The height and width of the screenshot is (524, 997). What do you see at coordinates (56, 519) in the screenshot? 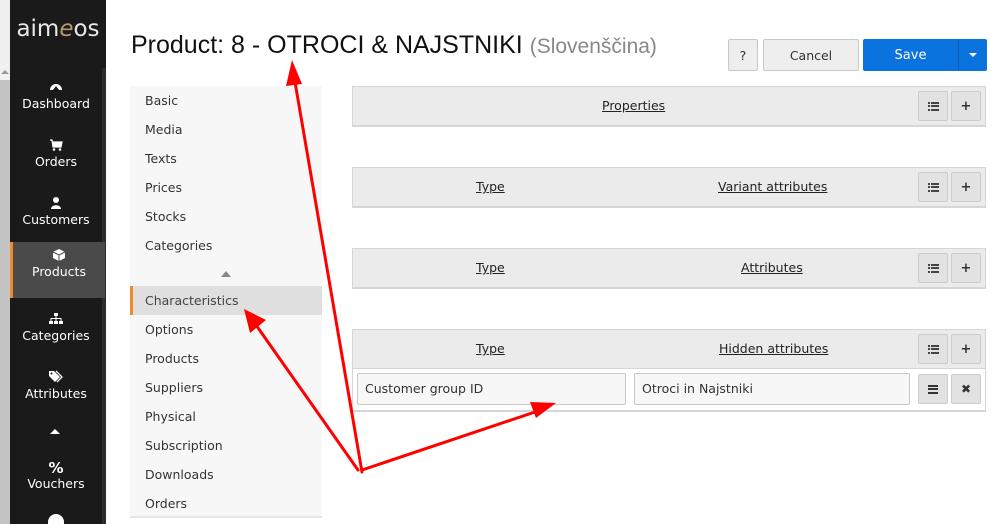
I see `comments-icon` at bounding box center [56, 519].